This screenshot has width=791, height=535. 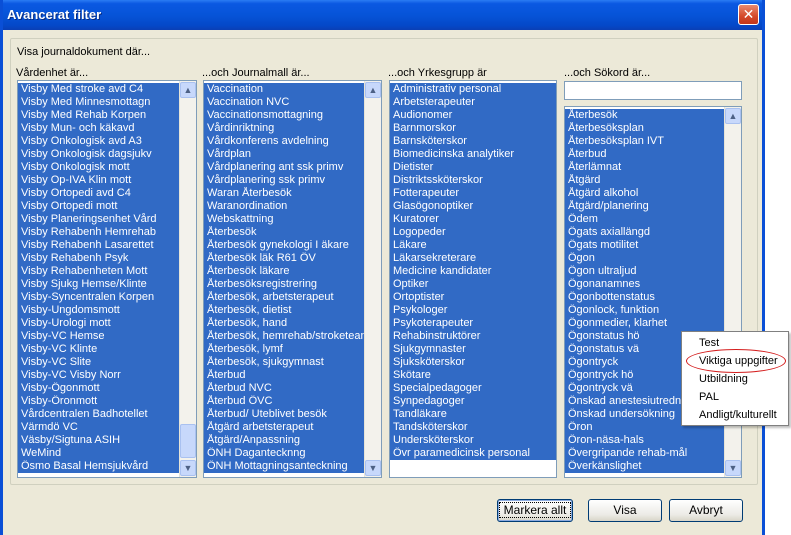 I want to click on list-item: Visby Onkologisk dagsjukv, so click(x=98, y=154).